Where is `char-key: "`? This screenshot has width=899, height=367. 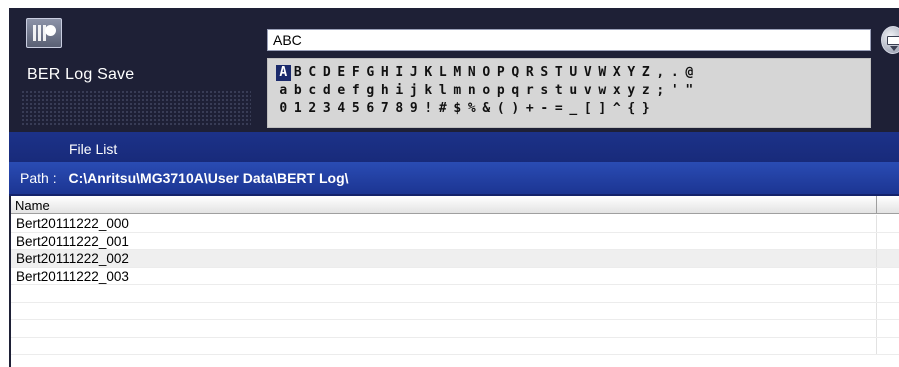 char-key: " is located at coordinates (689, 91).